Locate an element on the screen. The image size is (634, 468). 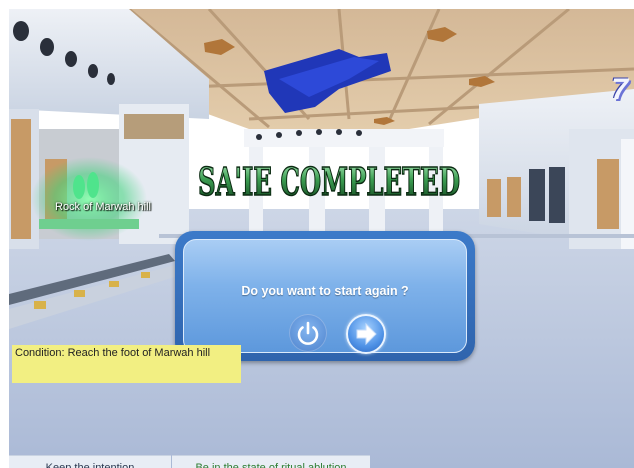
condition-panel: Condition: Reach the foot of Marwah hill is located at coordinates (126, 364).